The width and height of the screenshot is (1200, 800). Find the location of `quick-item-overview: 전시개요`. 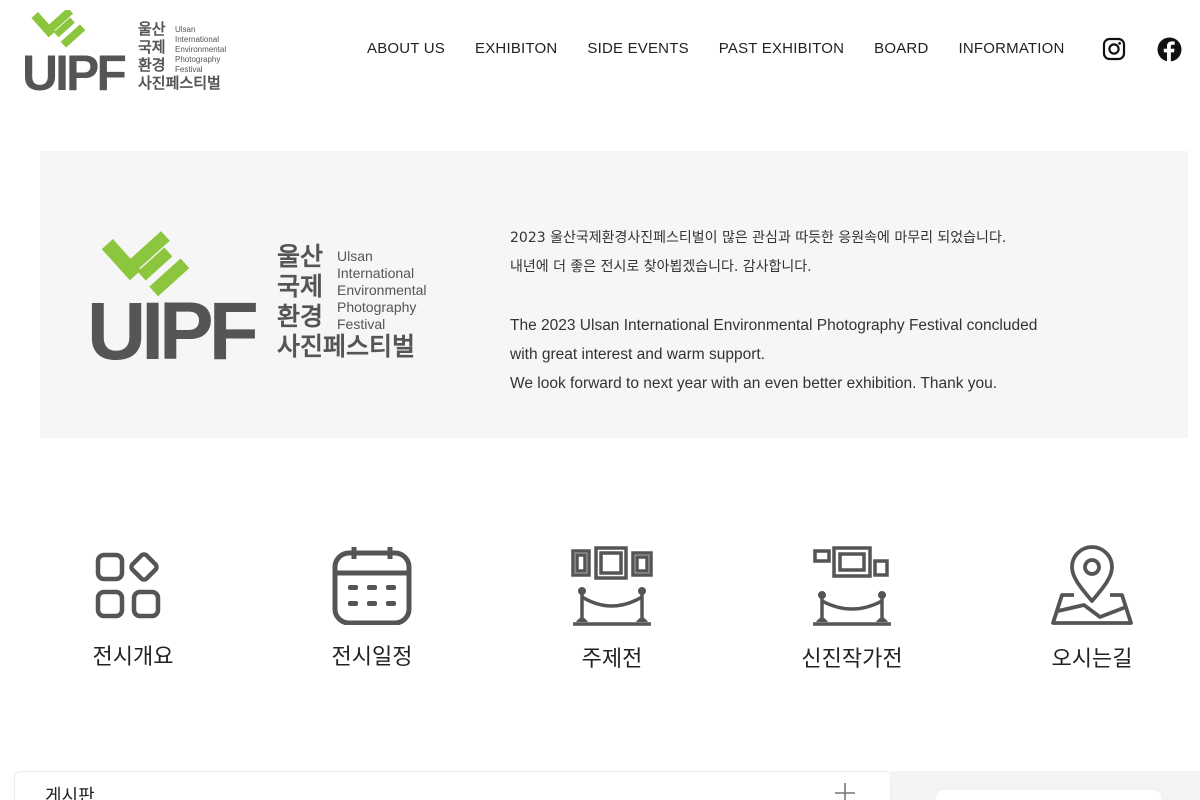

quick-item-overview: 전시개요 is located at coordinates (133, 608).